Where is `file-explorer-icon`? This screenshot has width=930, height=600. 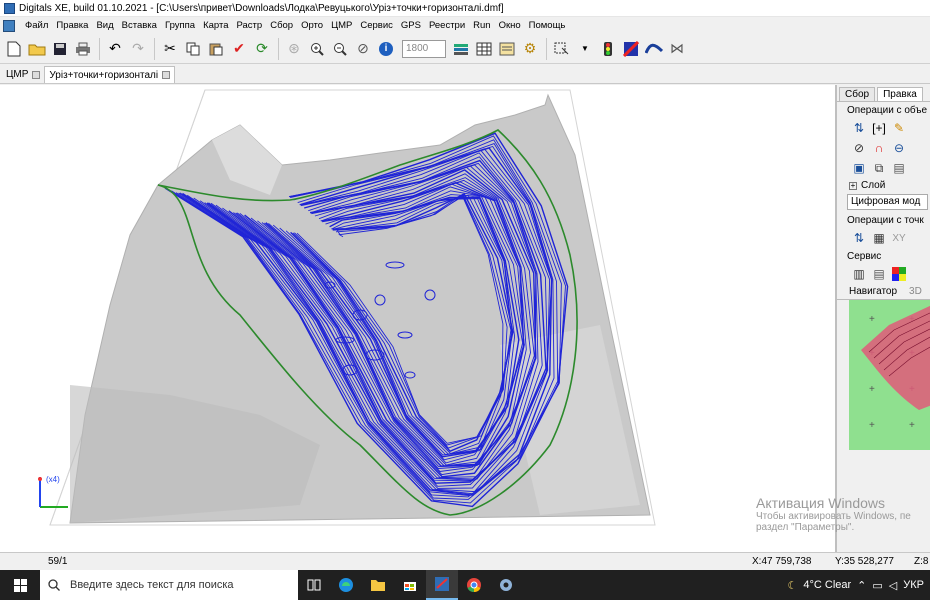 file-explorer-icon is located at coordinates (378, 585).